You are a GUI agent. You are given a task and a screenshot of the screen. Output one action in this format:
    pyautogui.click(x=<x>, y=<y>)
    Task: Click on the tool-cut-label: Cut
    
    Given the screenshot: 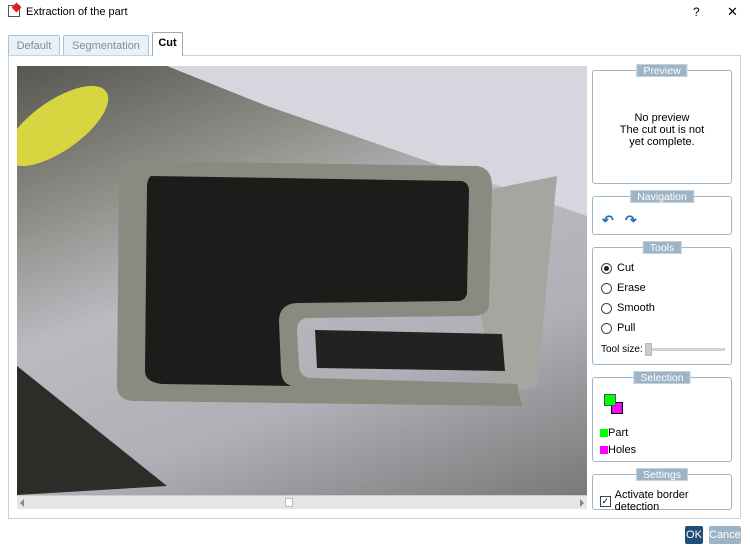 What is the action you would take?
    pyautogui.click(x=626, y=268)
    